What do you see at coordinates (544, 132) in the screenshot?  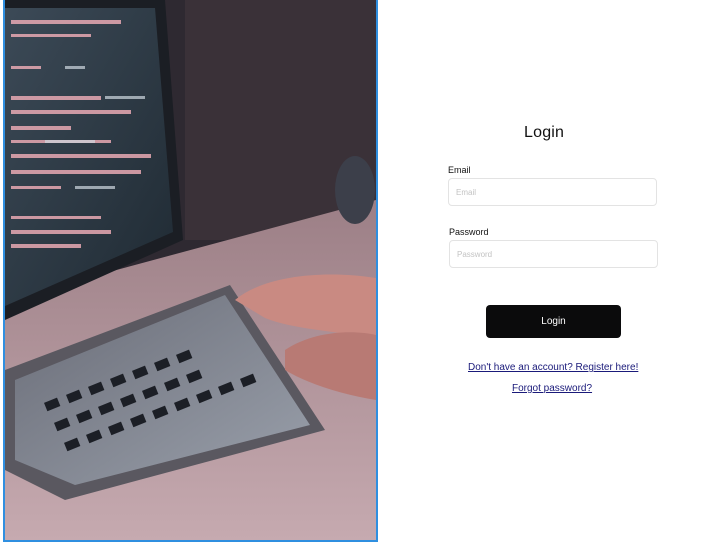 I see `page-title: Login` at bounding box center [544, 132].